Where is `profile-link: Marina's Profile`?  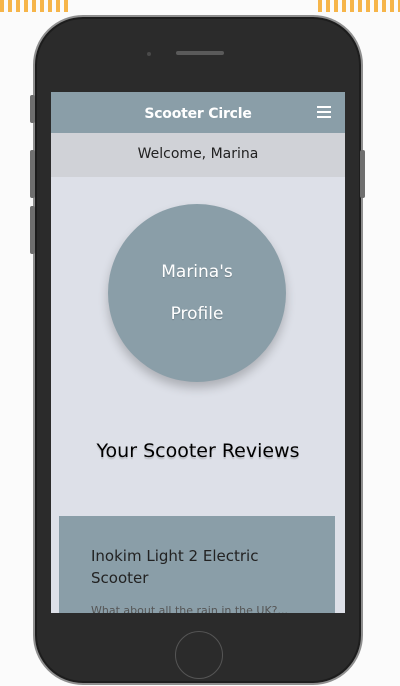
profile-link: Marina's Profile is located at coordinates (197, 293).